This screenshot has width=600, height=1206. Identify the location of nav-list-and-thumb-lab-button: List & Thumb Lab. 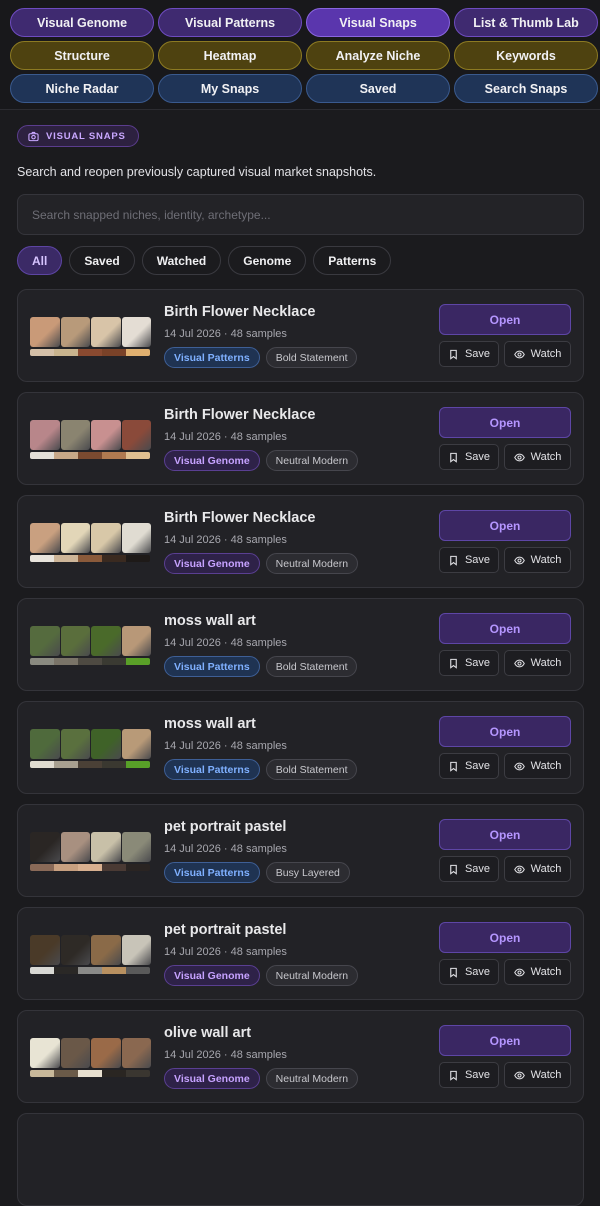
(526, 22).